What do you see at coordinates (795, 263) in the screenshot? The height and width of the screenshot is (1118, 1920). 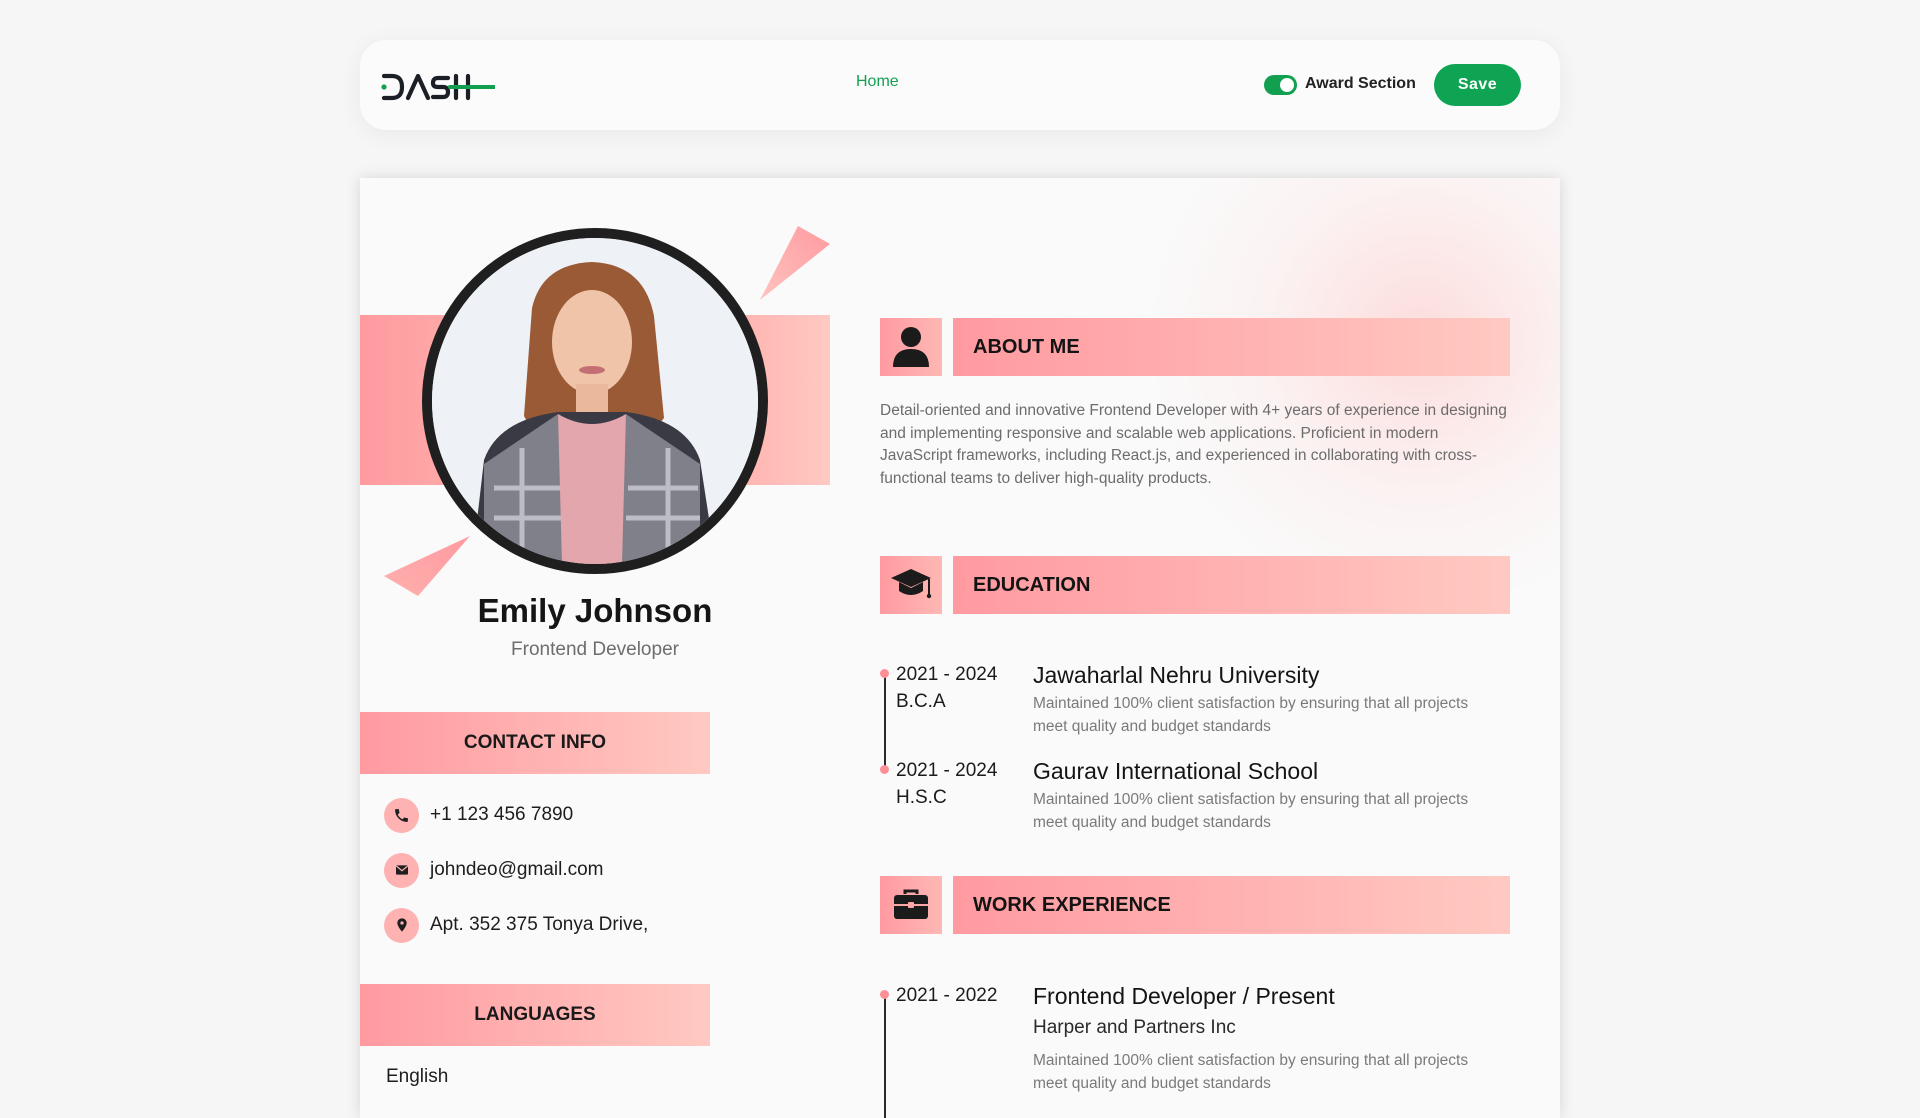 I see `decorative-triangle-top` at bounding box center [795, 263].